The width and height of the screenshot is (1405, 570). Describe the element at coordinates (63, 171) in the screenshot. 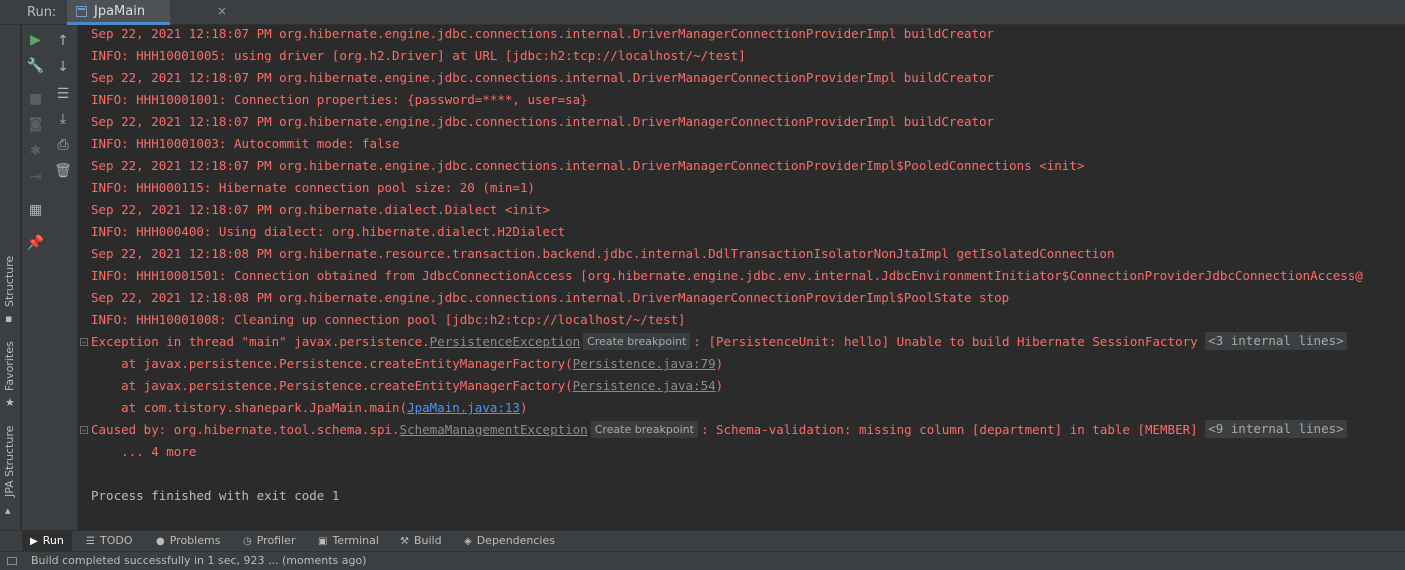

I see `trash-icon: 🗑` at that location.